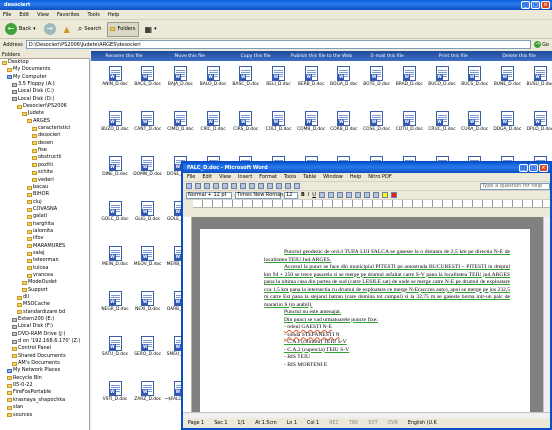 This screenshot has height=430, width=552. What do you see at coordinates (333, 177) in the screenshot?
I see `word-menu-window: Window` at bounding box center [333, 177].